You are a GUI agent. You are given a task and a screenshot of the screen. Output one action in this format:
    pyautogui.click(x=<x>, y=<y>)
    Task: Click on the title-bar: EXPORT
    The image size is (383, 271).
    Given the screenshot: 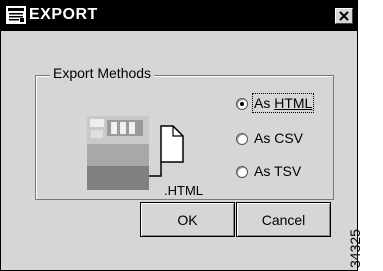 What is the action you would take?
    pyautogui.click(x=179, y=16)
    